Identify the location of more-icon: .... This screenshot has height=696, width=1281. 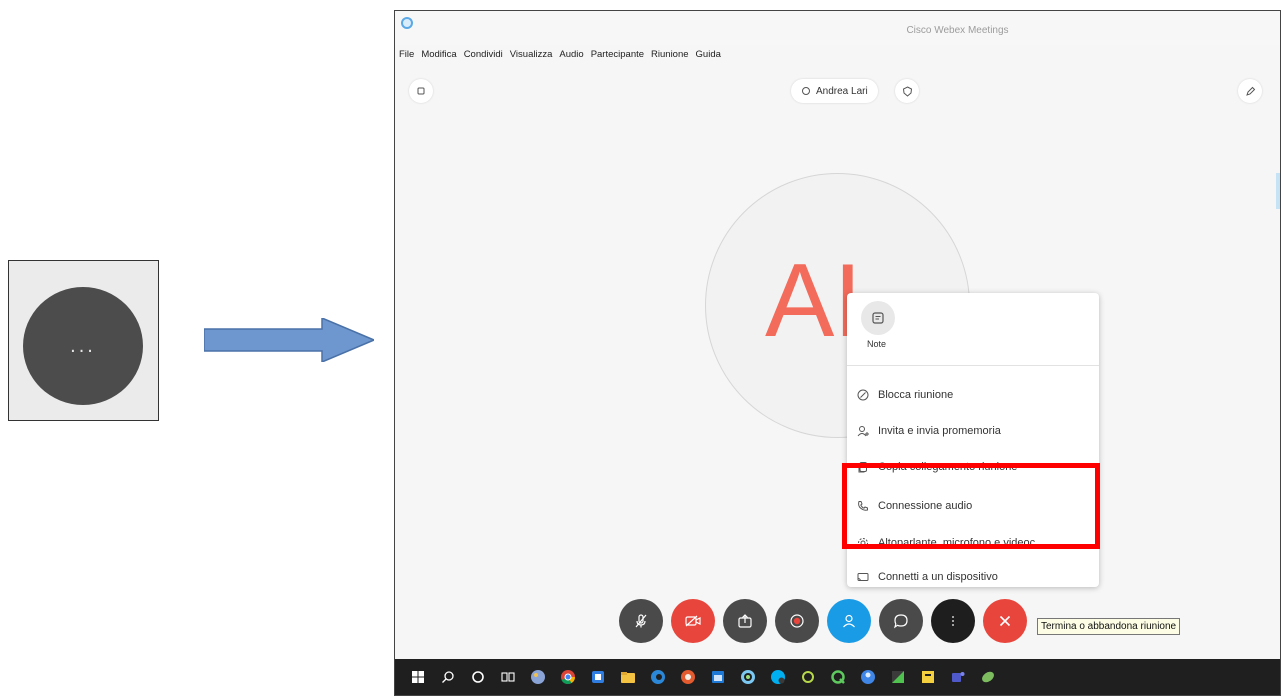
(83, 346).